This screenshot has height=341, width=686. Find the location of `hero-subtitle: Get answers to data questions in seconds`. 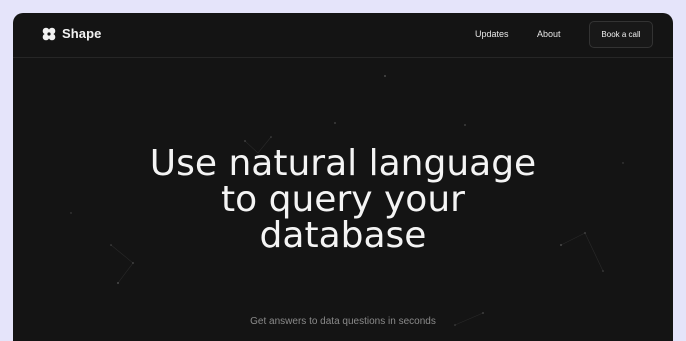

hero-subtitle: Get answers to data questions in seconds is located at coordinates (343, 321).